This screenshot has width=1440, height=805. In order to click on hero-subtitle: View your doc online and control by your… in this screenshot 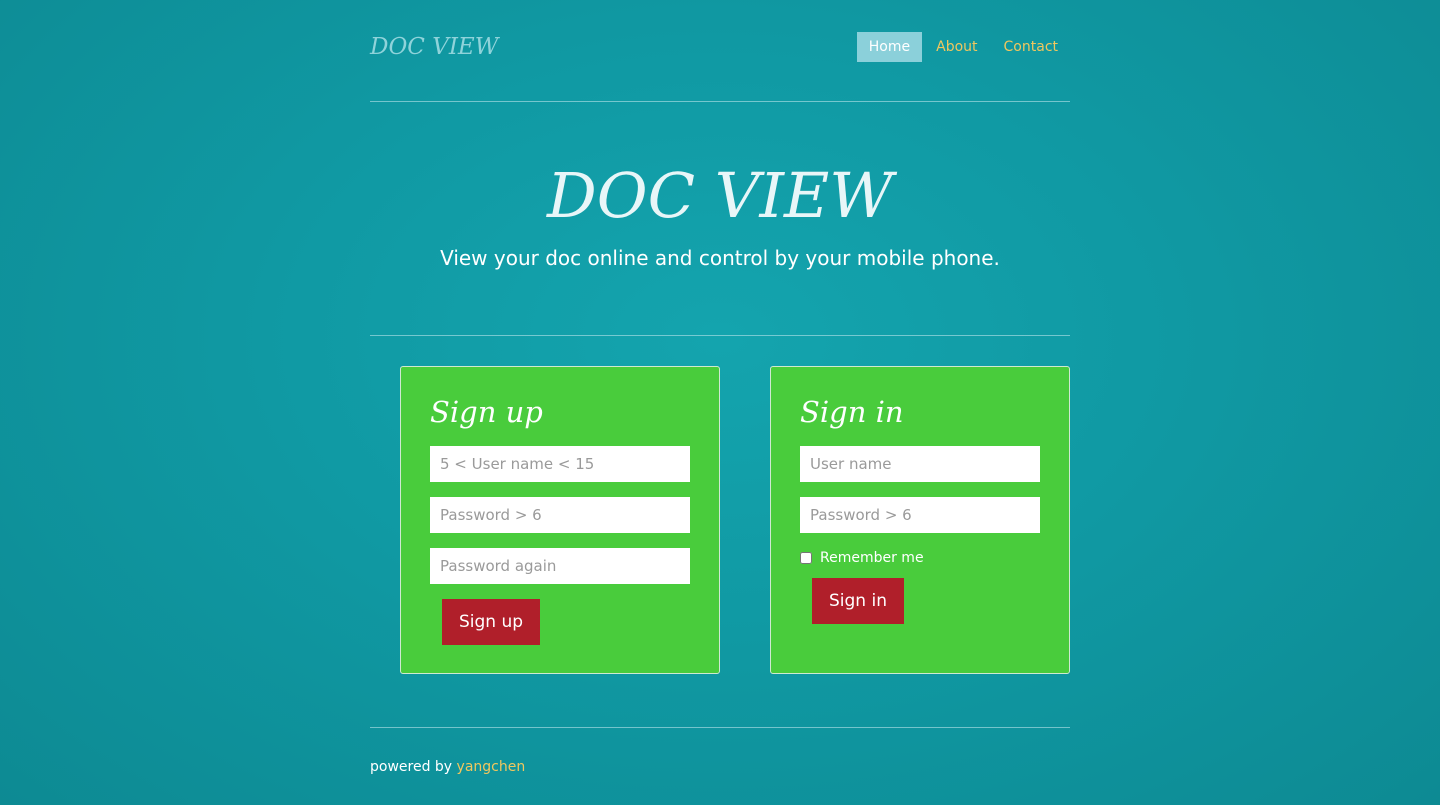, I will do `click(720, 258)`.